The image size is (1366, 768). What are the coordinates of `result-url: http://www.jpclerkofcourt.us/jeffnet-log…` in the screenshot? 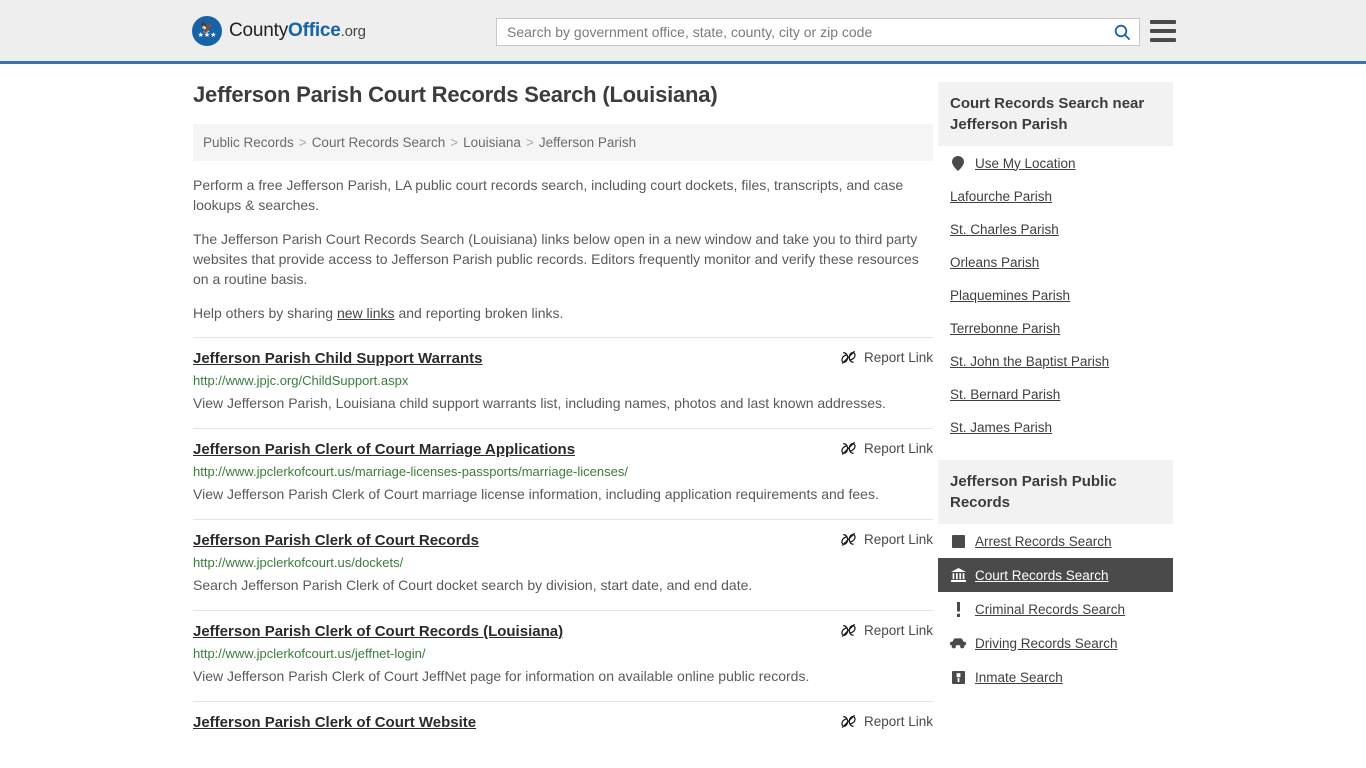 It's located at (563, 653).